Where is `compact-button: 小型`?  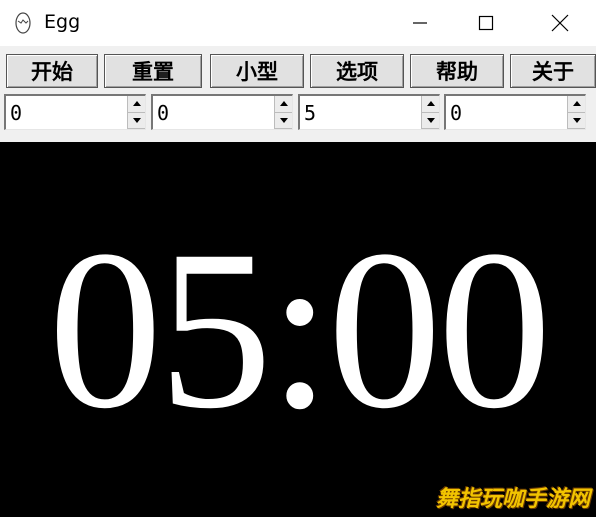
compact-button: 小型 is located at coordinates (257, 71).